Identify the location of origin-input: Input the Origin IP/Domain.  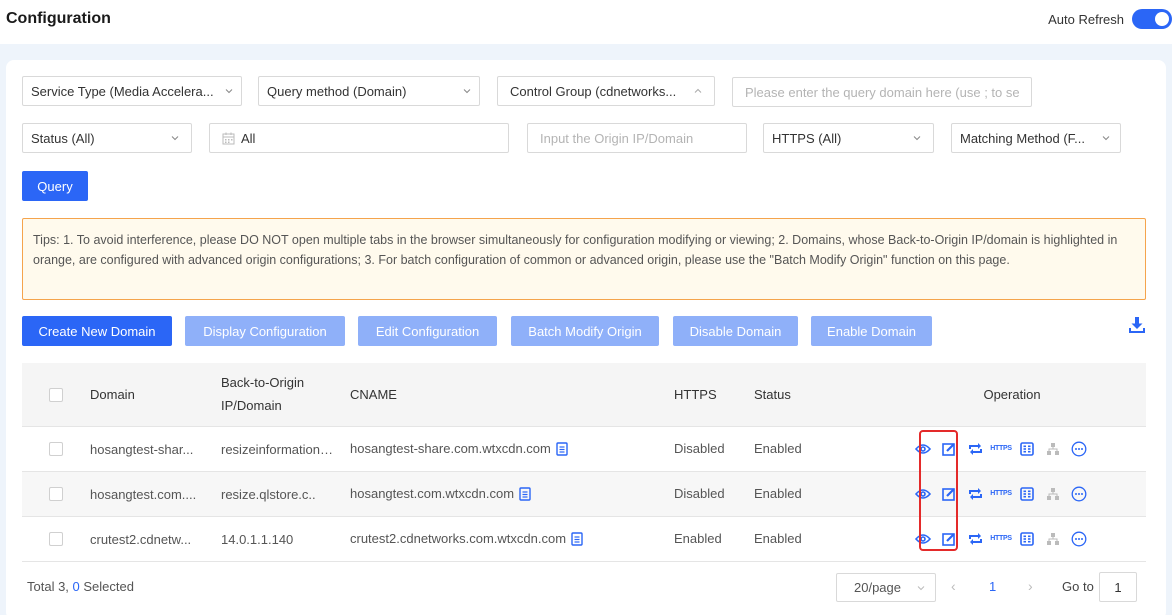
(637, 138).